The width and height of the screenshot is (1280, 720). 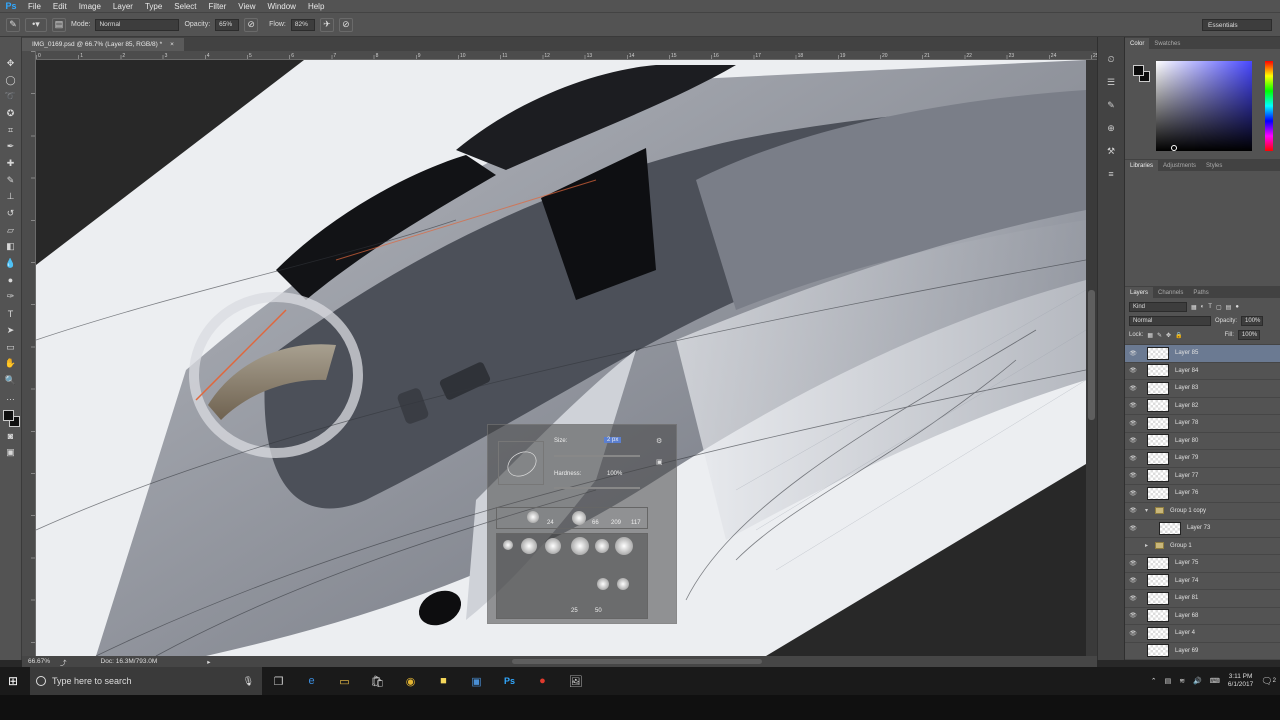 What do you see at coordinates (1194, 307) in the screenshot?
I see `filter-pixel-icon: ▦` at bounding box center [1194, 307].